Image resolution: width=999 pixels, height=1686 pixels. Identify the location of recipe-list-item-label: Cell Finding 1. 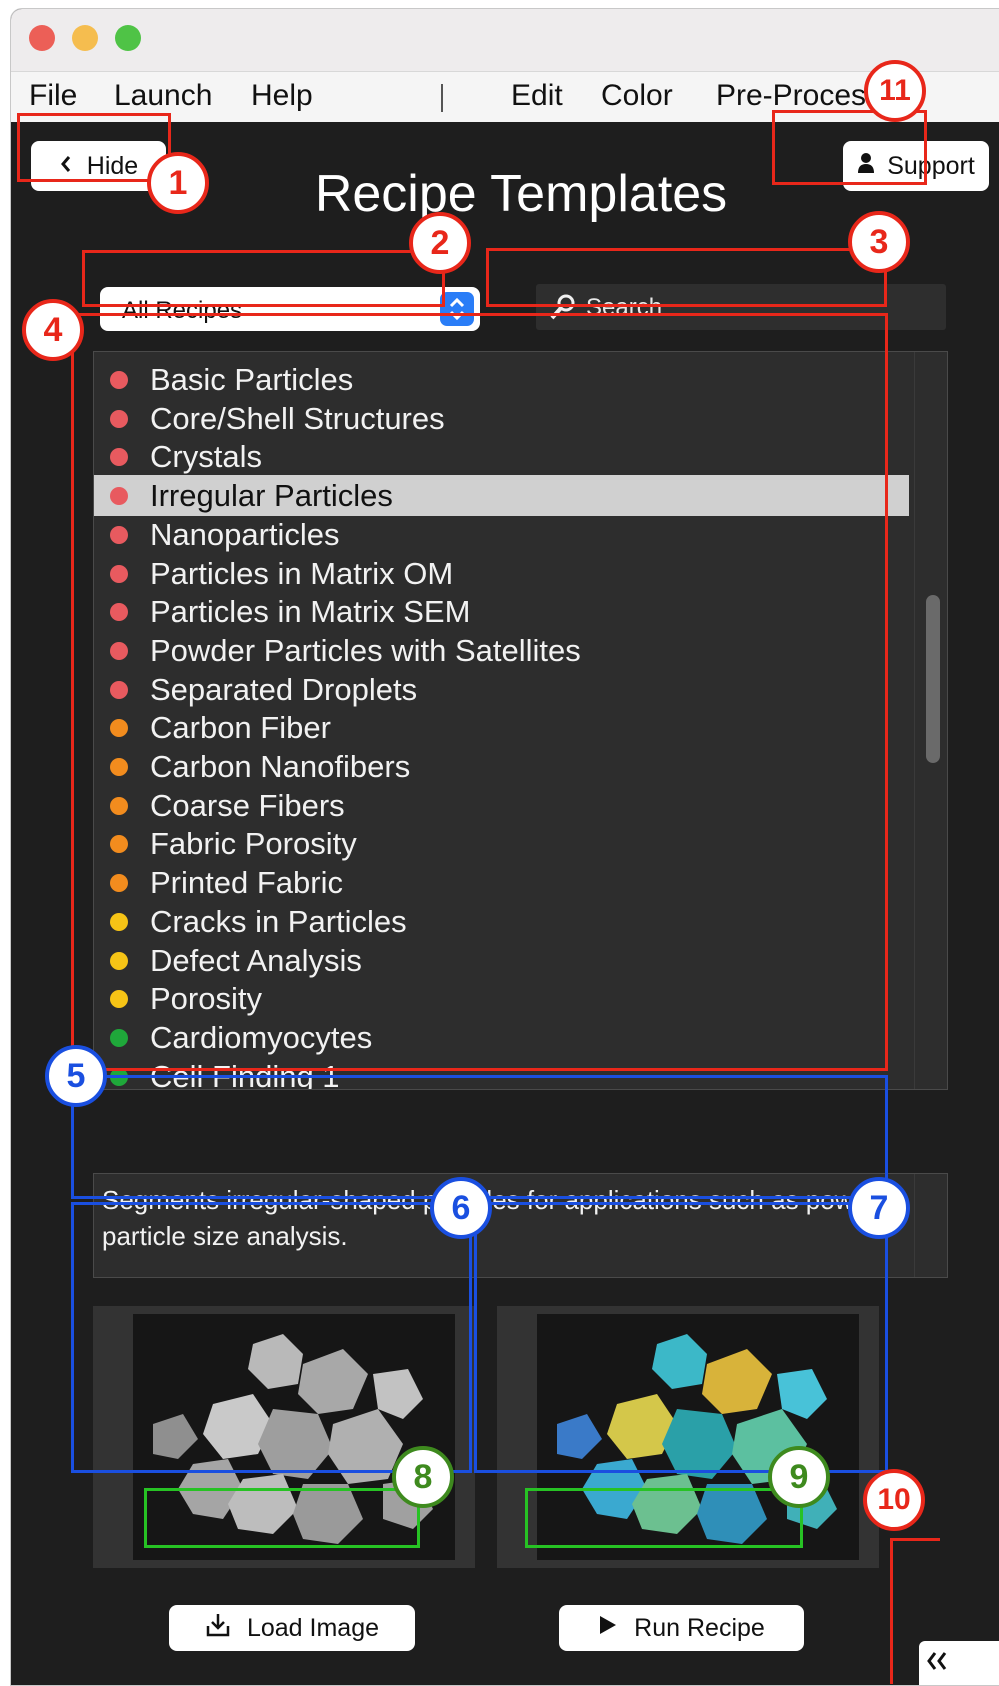
(245, 1074).